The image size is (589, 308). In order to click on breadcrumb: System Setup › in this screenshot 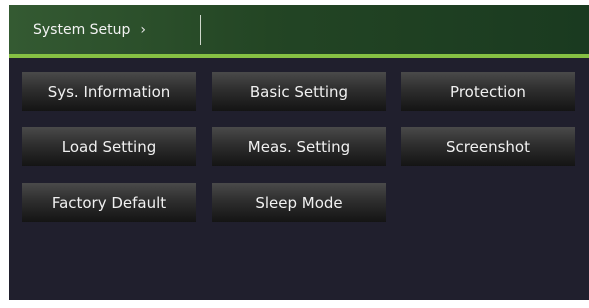, I will do `click(89, 29)`.